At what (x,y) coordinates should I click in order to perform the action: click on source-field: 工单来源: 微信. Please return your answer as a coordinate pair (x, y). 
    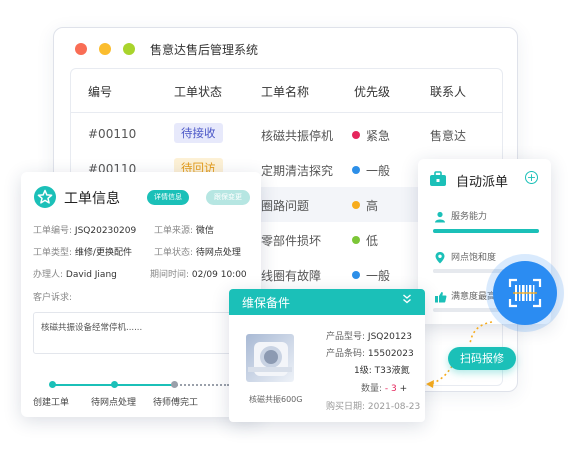
    Looking at the image, I should click on (184, 231).